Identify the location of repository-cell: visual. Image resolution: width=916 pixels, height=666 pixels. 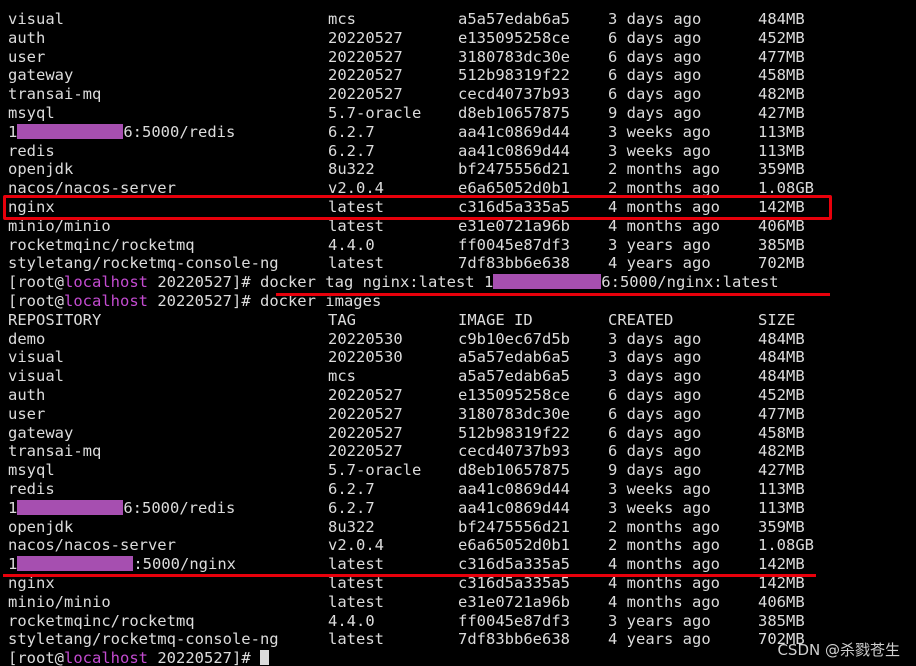
(36, 376).